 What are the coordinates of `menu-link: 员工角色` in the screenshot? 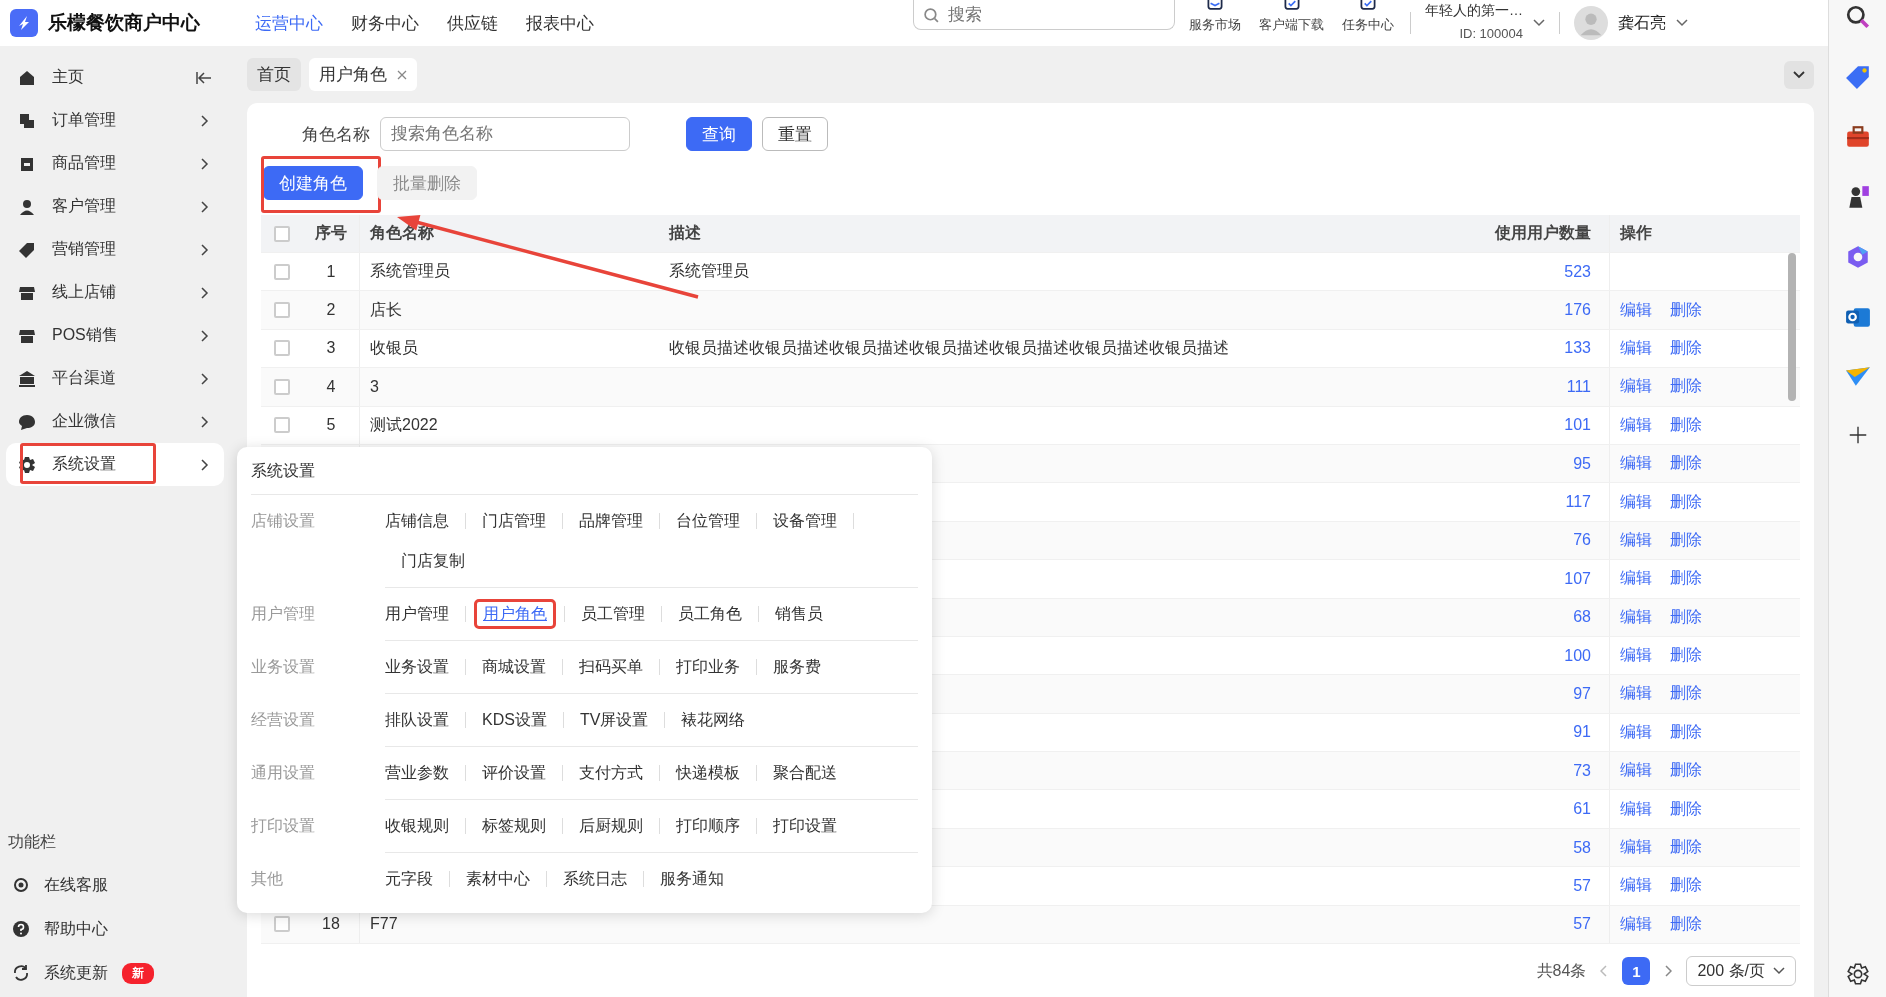 It's located at (710, 614).